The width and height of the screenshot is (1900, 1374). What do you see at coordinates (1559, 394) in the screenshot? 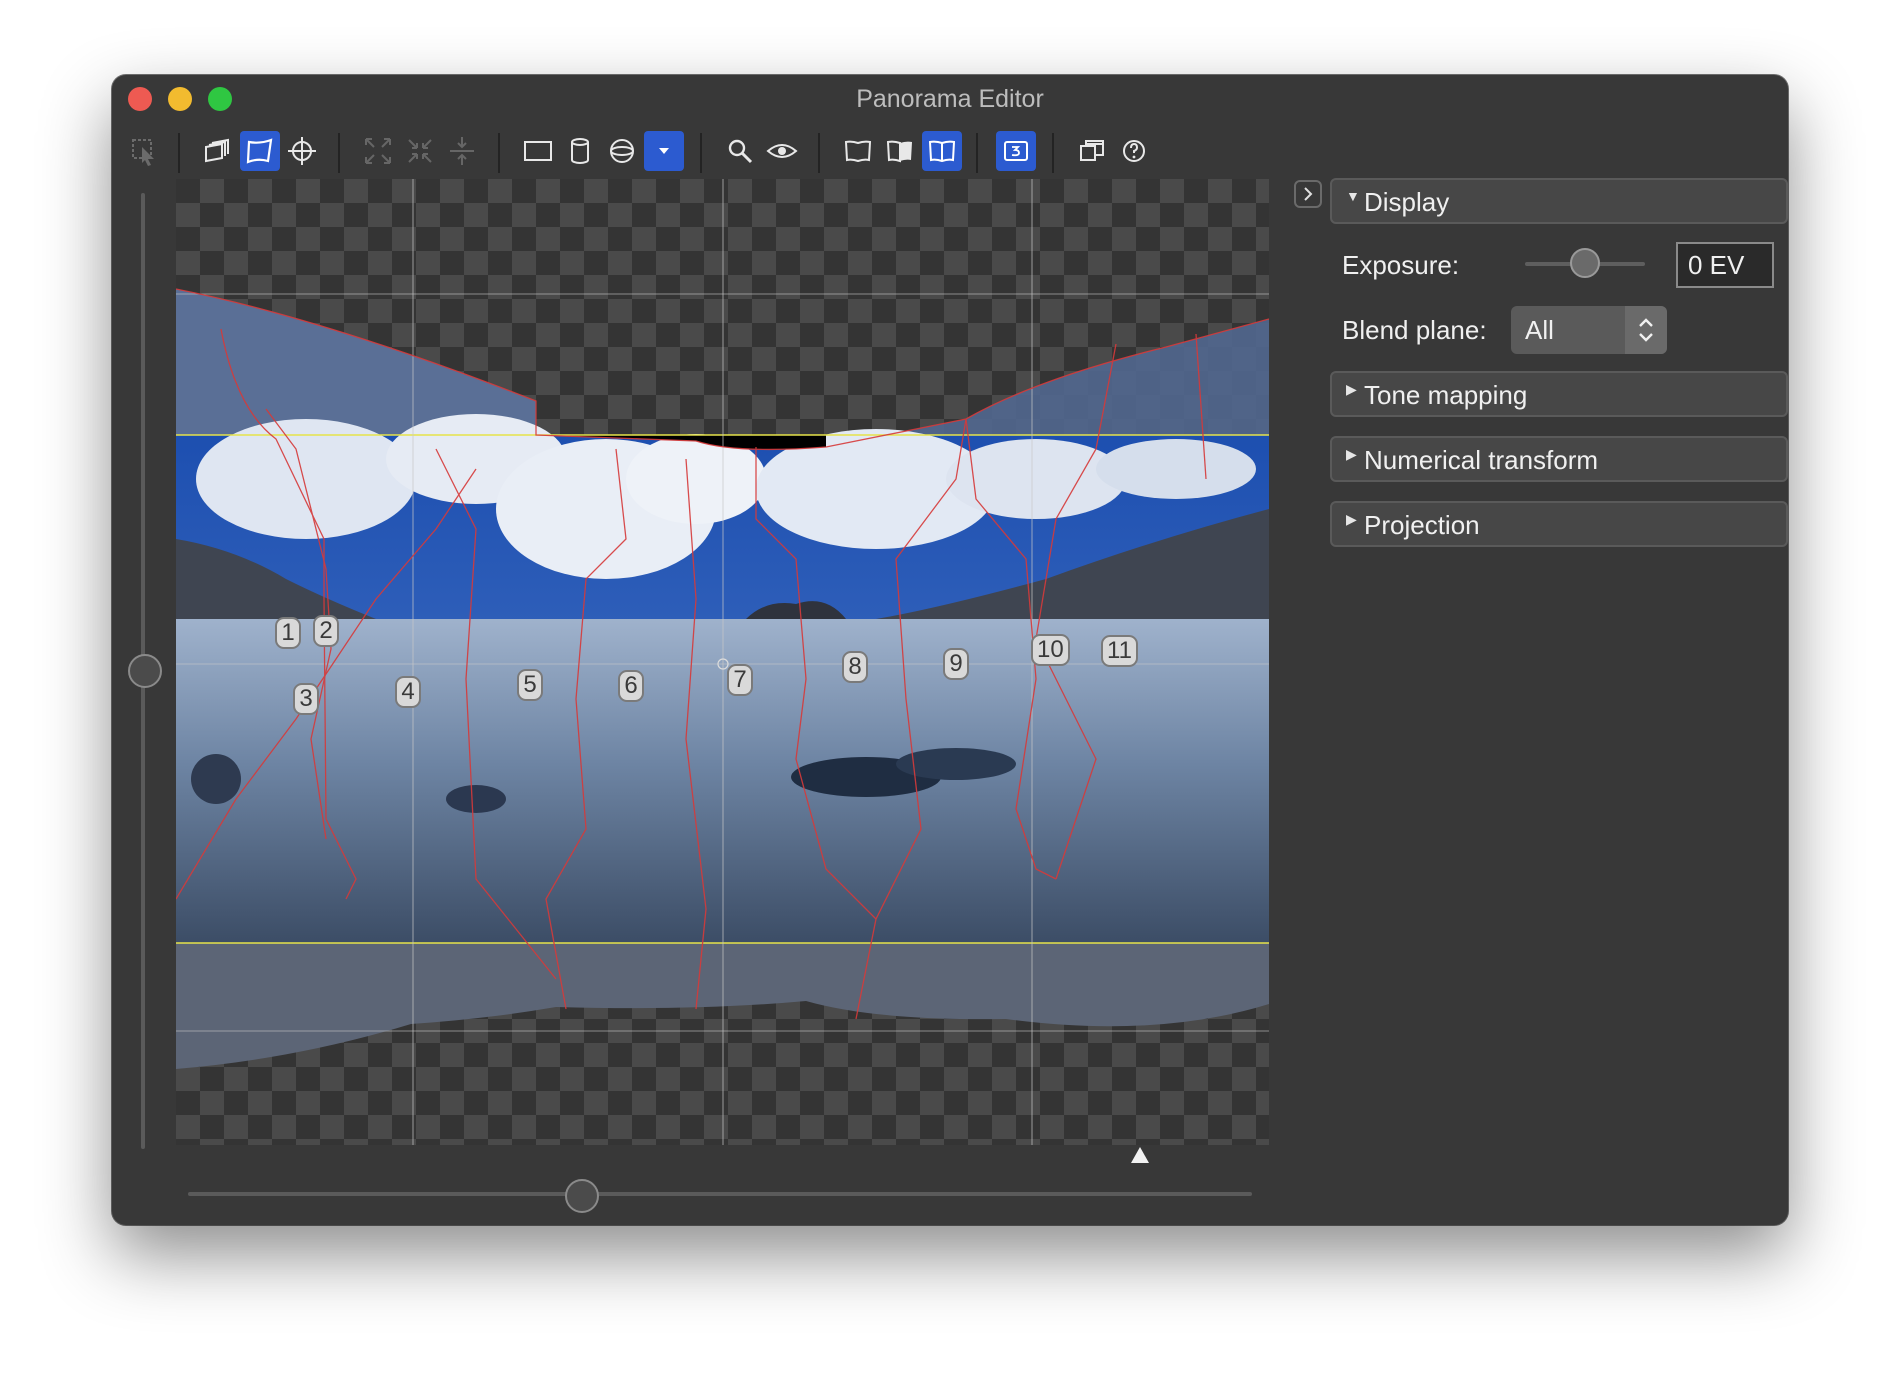
I see `section-tone-mapping: ▶ Tone mapping` at bounding box center [1559, 394].